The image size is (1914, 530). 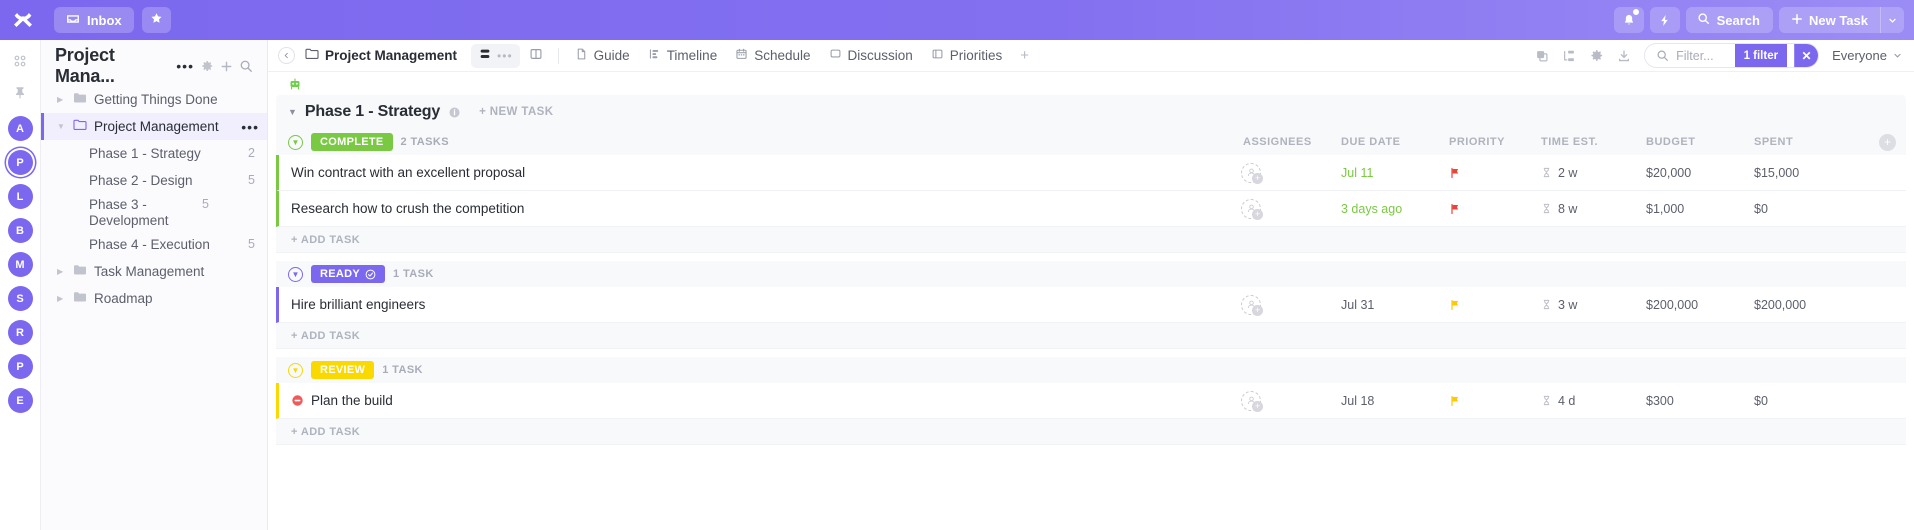 What do you see at coordinates (154, 153) in the screenshot?
I see `sidebar-item-phase-1-strategy: Phase 1 - Strategy 2` at bounding box center [154, 153].